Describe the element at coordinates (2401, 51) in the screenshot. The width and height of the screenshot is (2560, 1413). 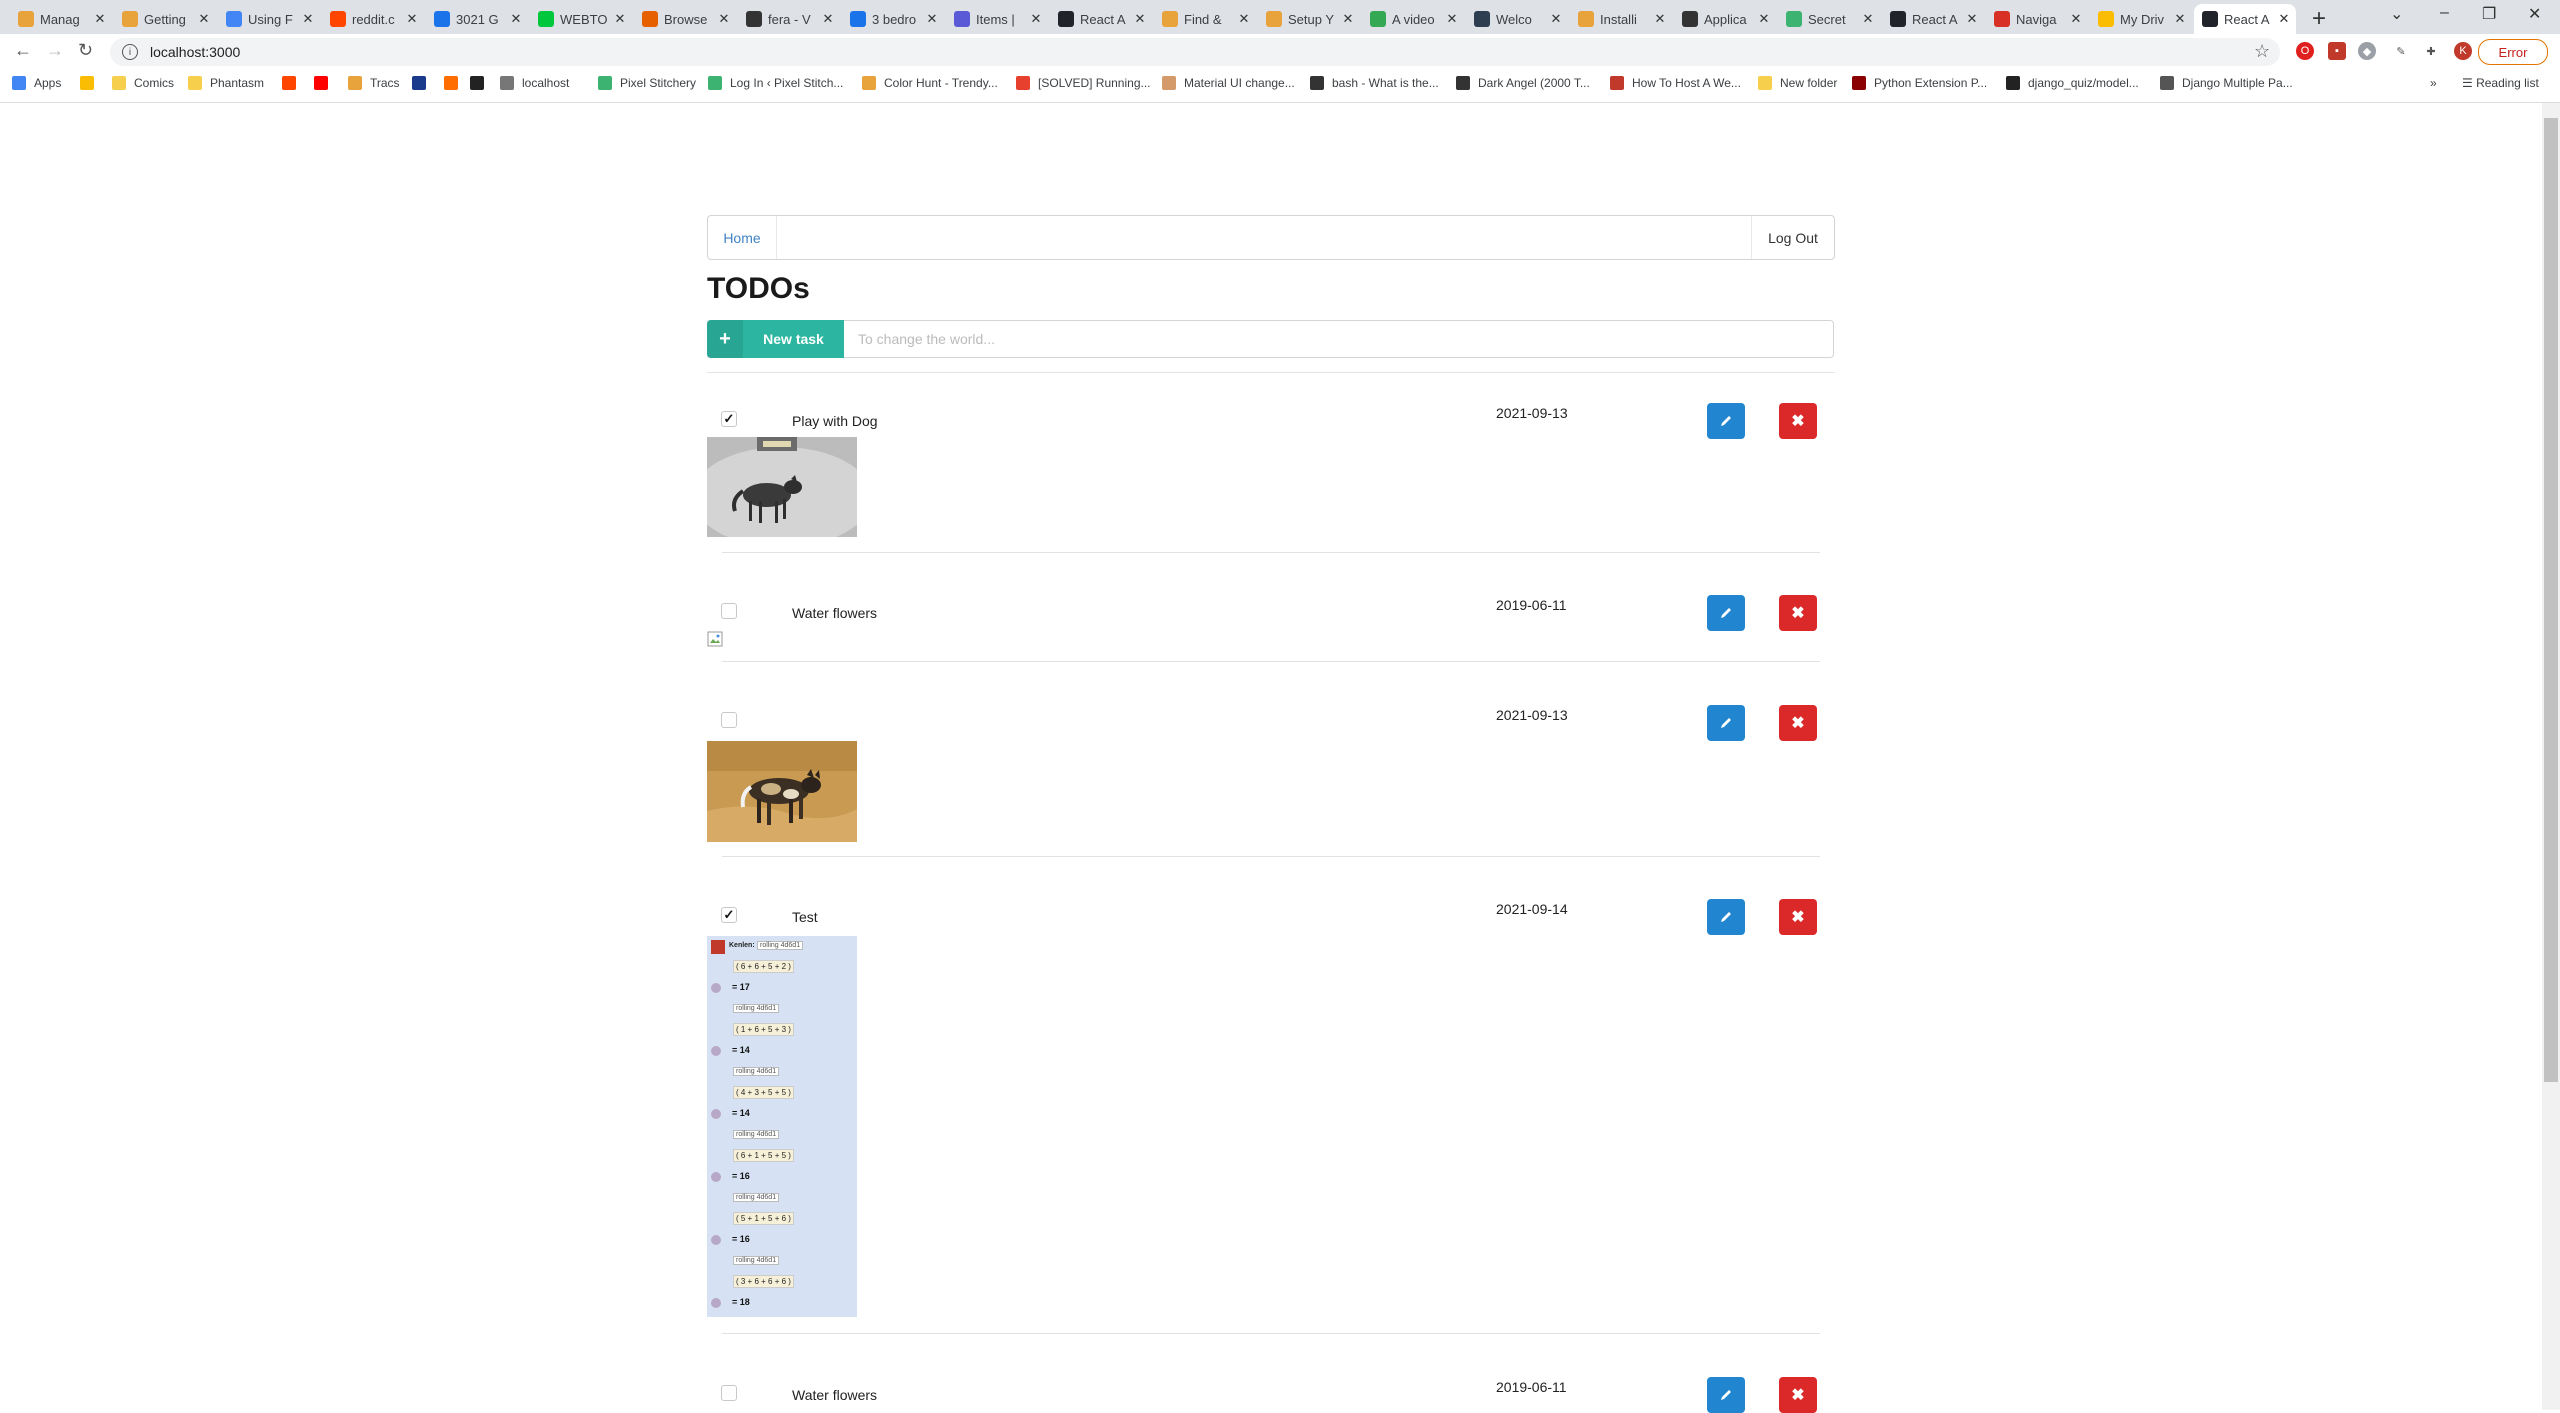
I see `eyedropper-extension-icon: ✎` at that location.